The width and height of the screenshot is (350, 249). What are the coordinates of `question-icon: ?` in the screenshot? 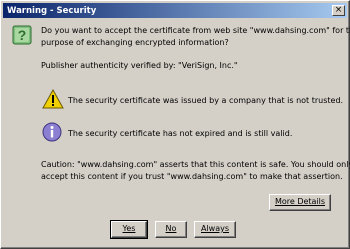 It's located at (22, 35).